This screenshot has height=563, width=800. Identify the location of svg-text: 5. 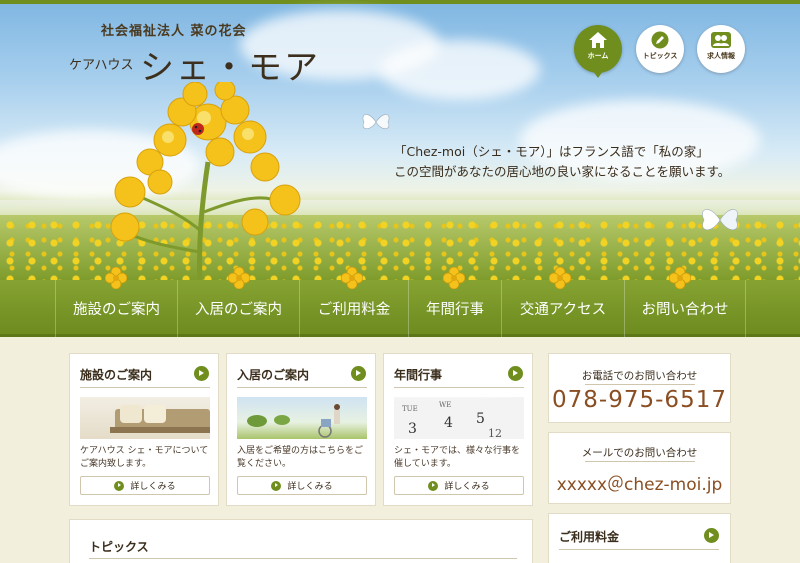
(480, 419).